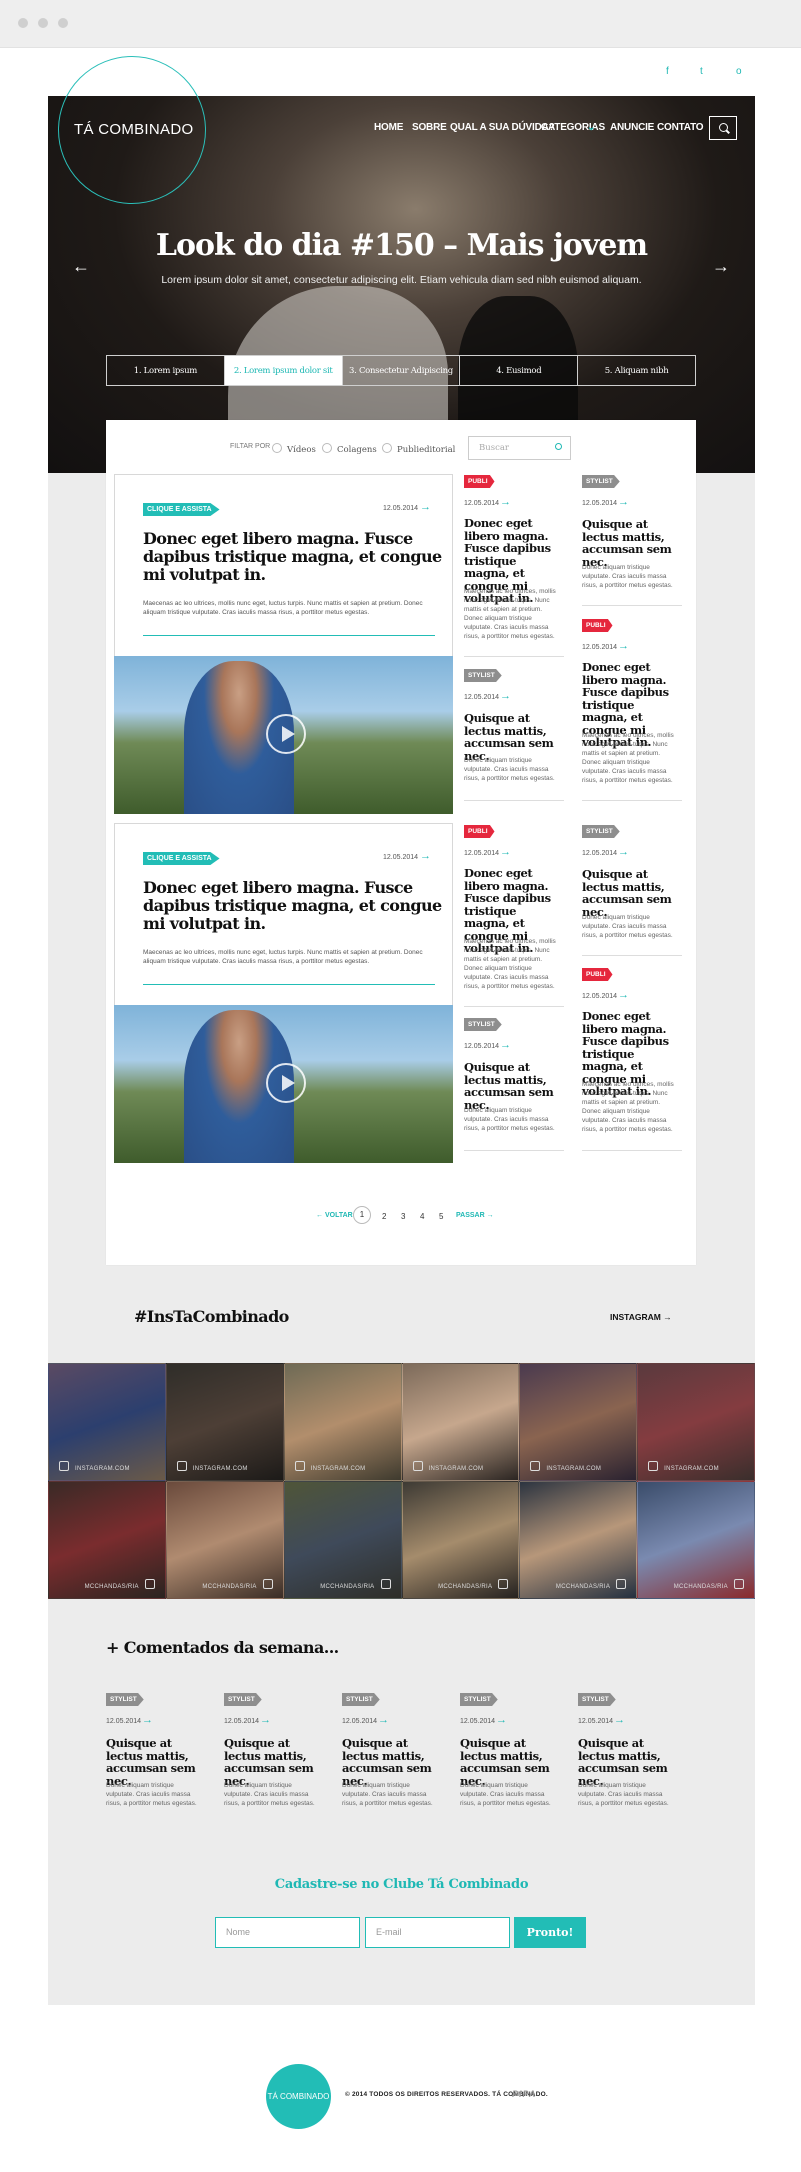 The image size is (801, 2172). I want to click on instagram-link: INSTAGRAM →, so click(641, 1317).